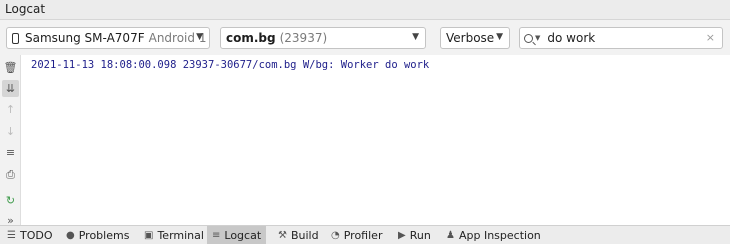  Describe the element at coordinates (537, 38) in the screenshot. I see `search-history-dropdown-icon: ▼` at that location.